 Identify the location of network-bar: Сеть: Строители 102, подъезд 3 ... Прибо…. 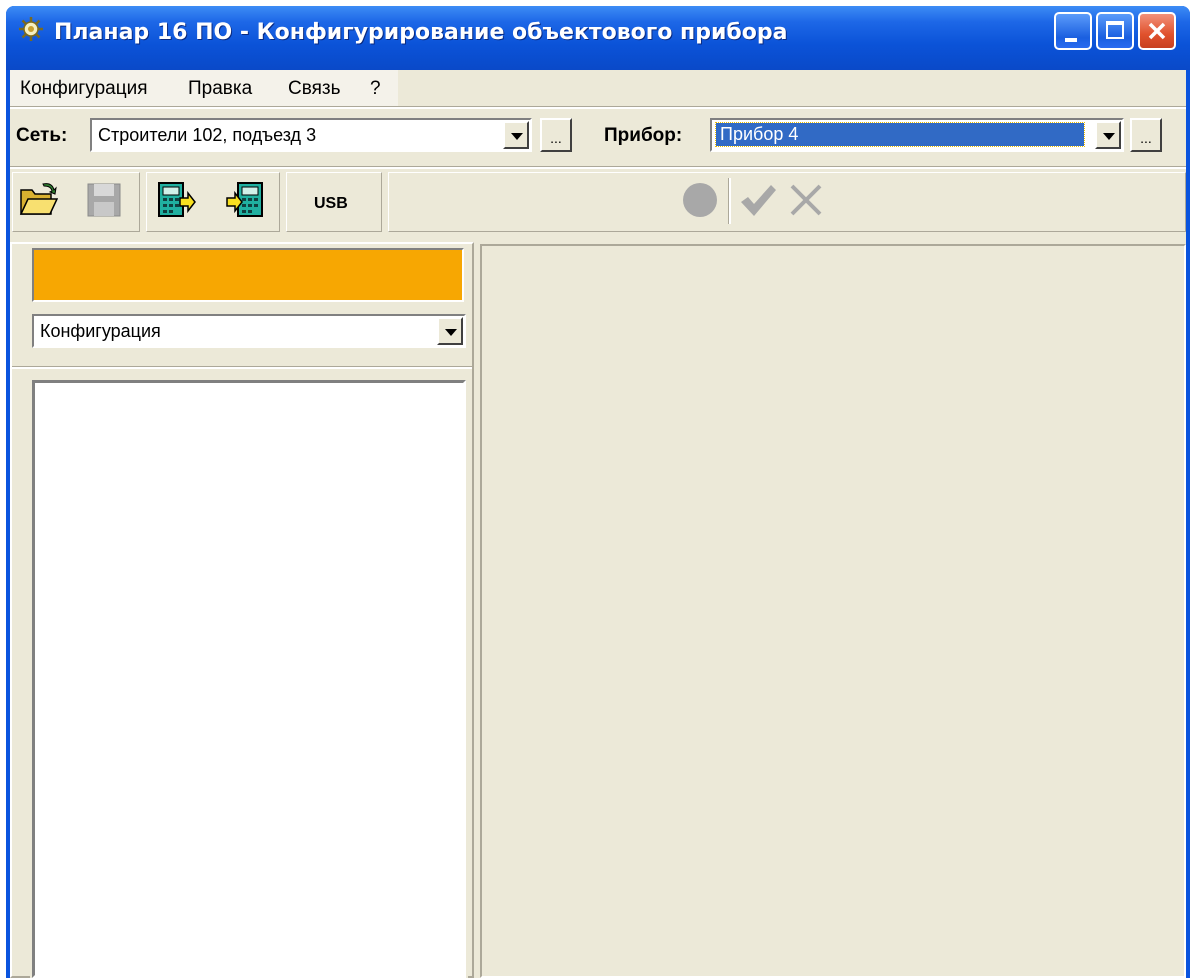
(598, 136).